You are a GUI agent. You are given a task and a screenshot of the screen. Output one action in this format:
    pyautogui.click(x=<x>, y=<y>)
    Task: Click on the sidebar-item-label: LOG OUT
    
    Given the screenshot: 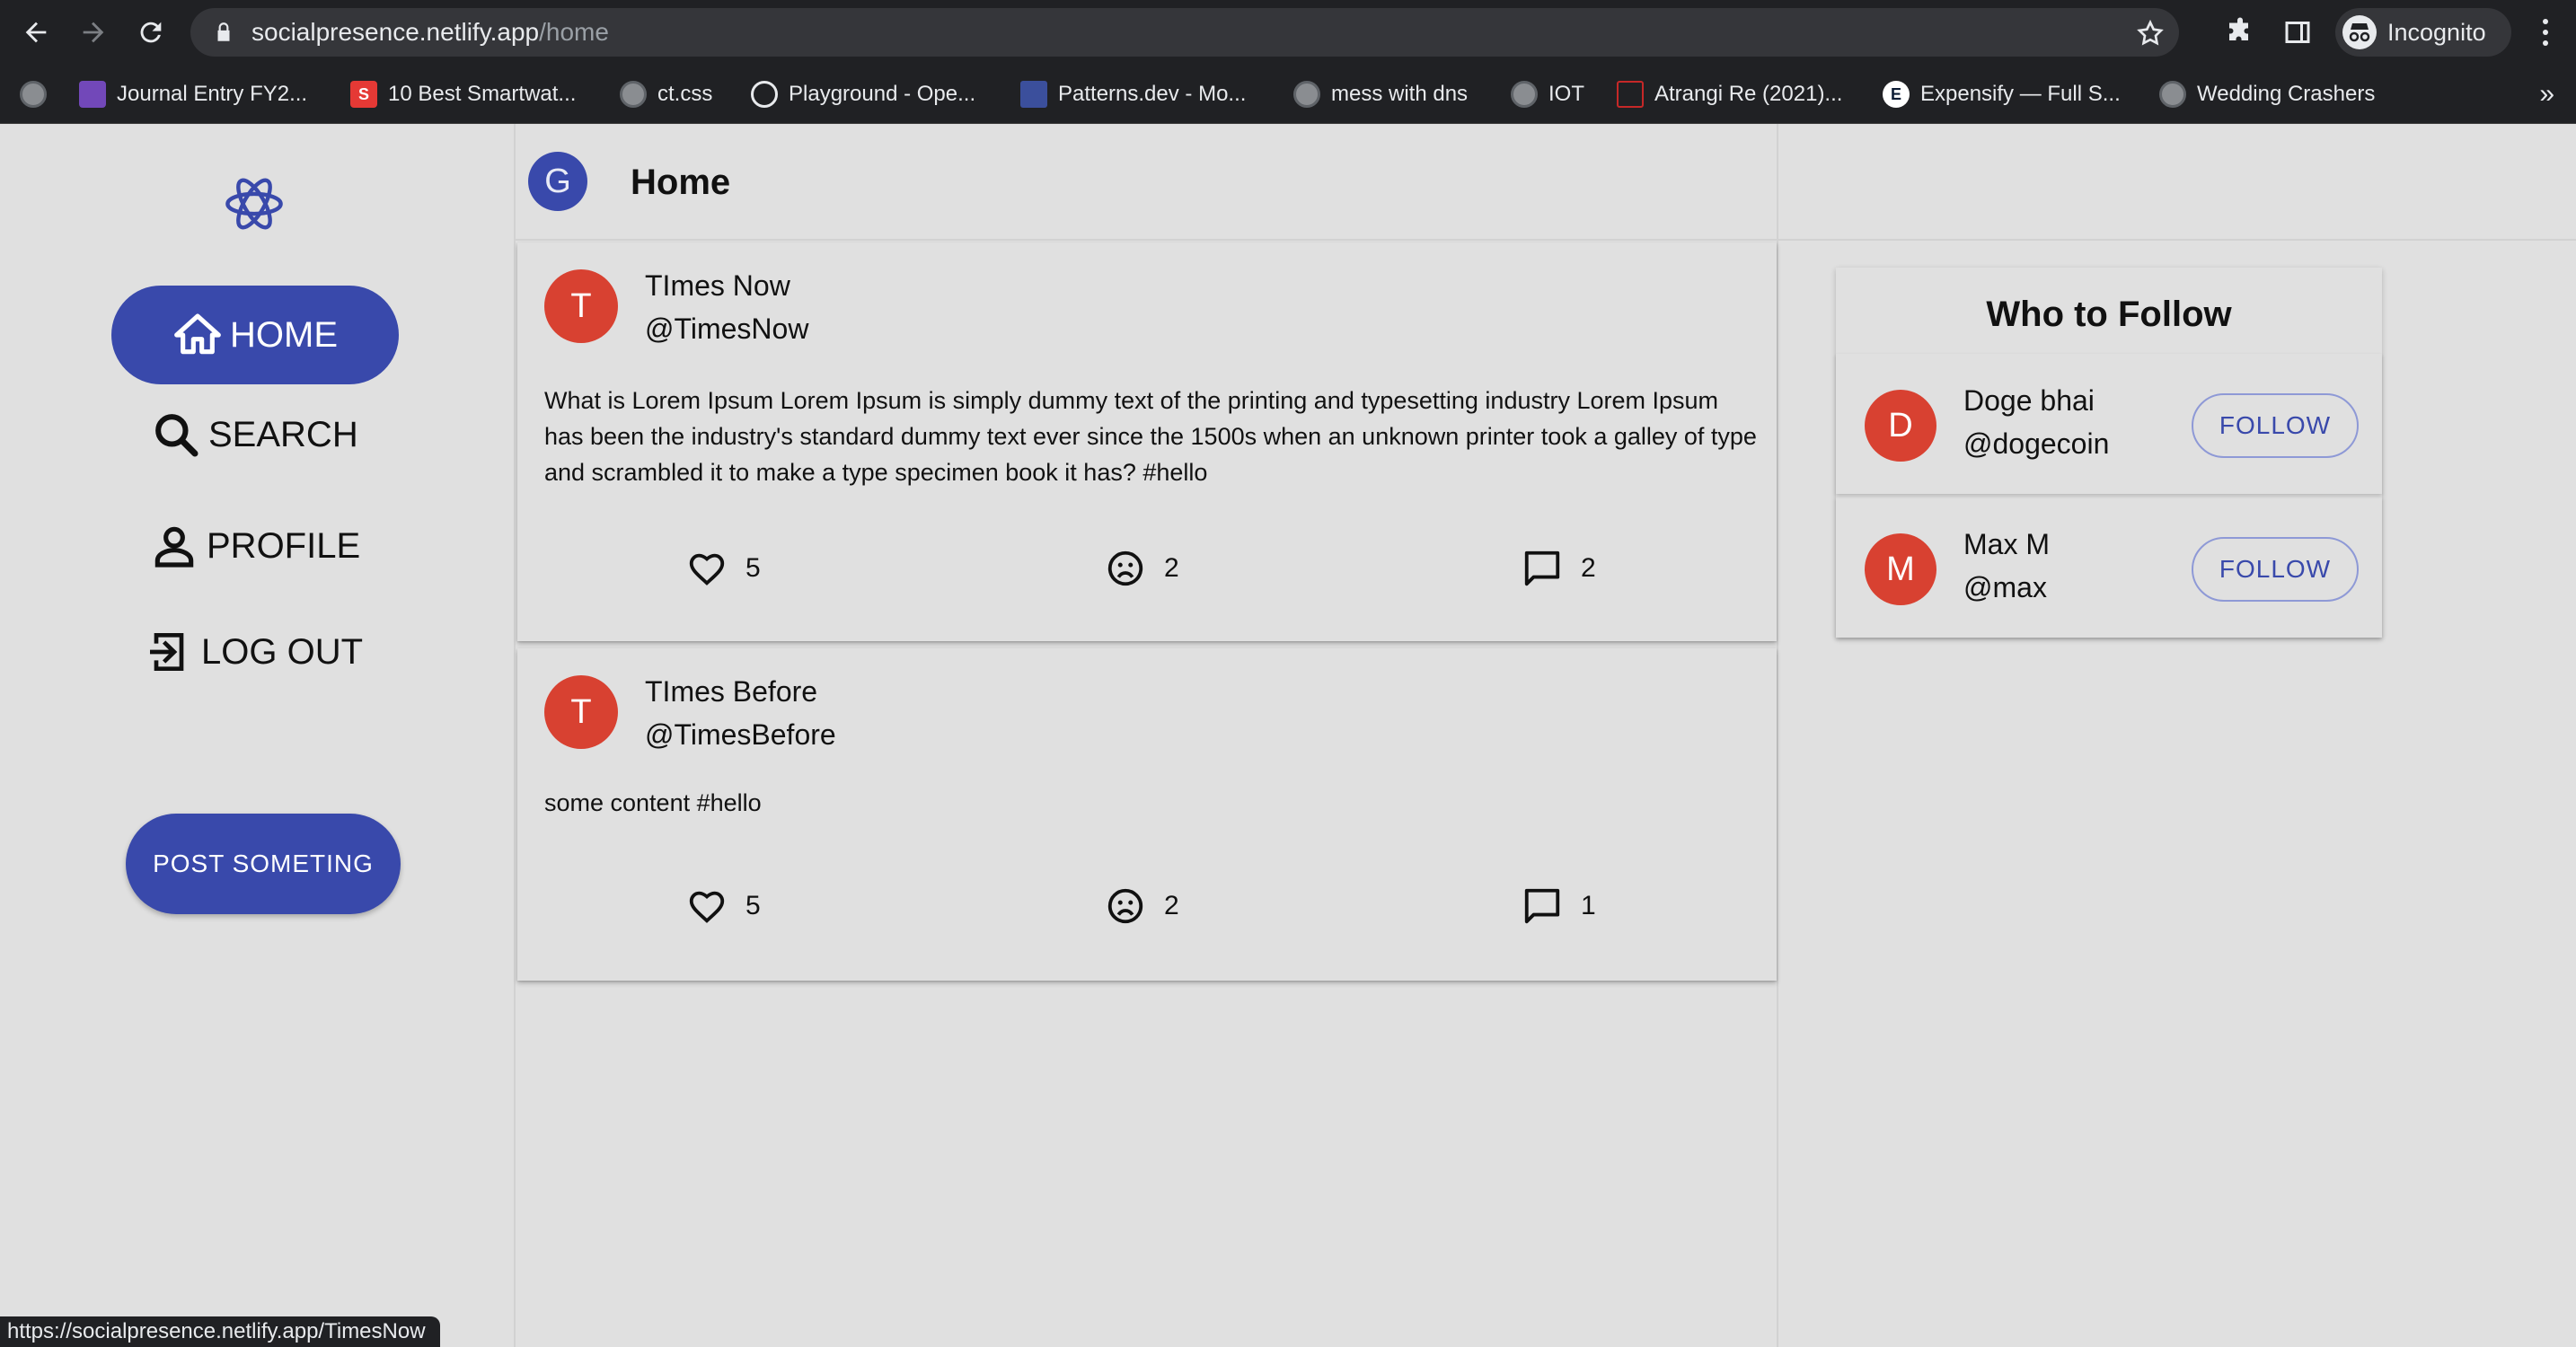 What is the action you would take?
    pyautogui.click(x=282, y=651)
    